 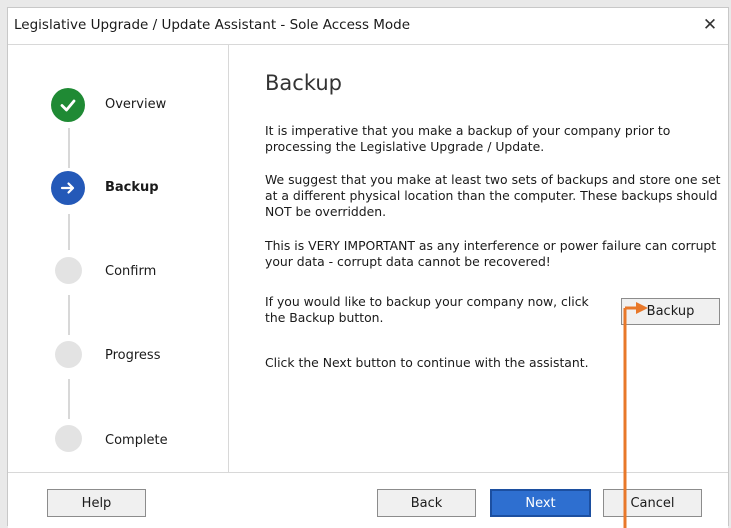 I want to click on back-button: Back, so click(x=426, y=503).